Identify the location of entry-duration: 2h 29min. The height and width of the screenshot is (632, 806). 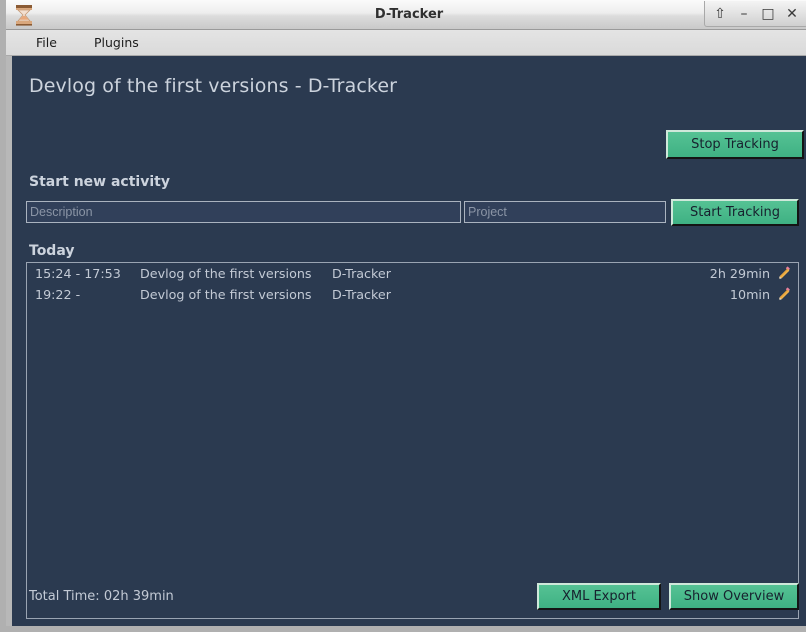
(739, 273).